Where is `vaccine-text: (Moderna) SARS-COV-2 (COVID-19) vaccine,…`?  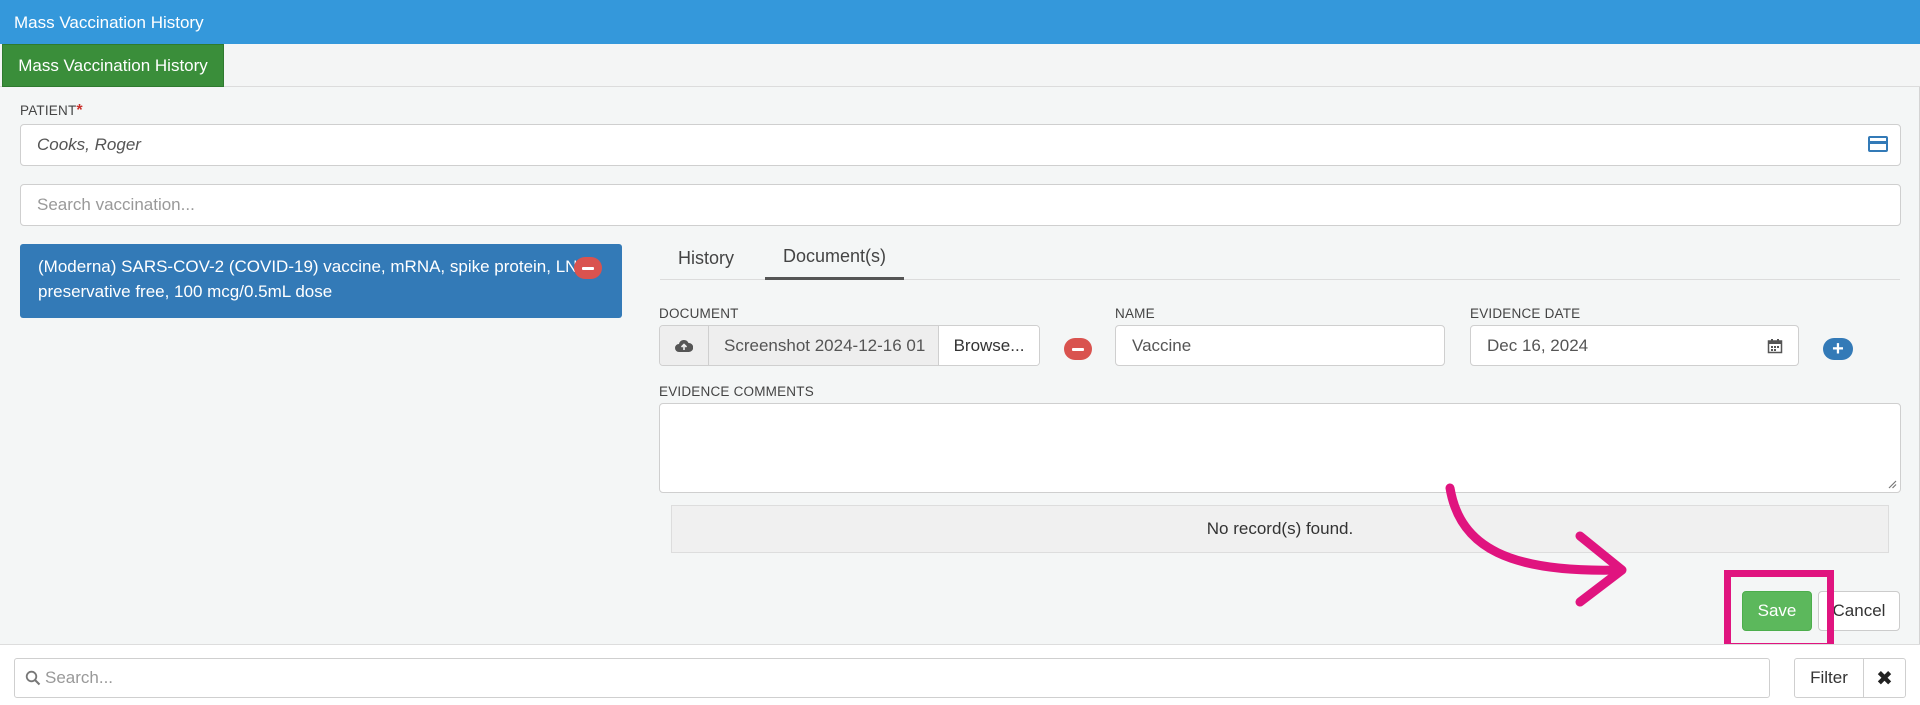
vaccine-text: (Moderna) SARS-COV-2 (COVID-19) vaccine,… is located at coordinates (315, 279).